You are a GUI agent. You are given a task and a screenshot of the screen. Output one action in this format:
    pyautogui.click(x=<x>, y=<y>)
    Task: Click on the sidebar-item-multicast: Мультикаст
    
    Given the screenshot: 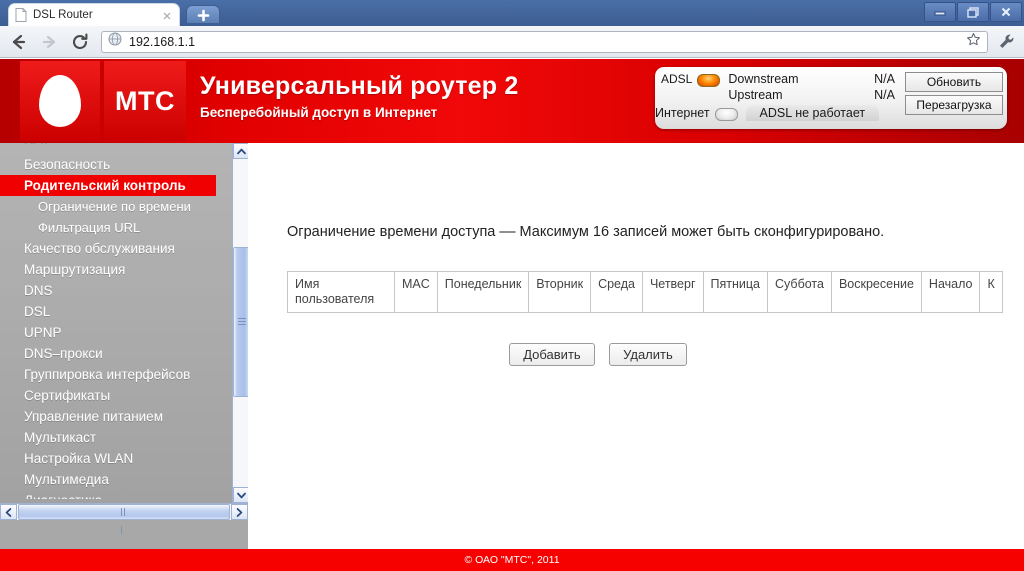 What is the action you would take?
    pyautogui.click(x=116, y=437)
    